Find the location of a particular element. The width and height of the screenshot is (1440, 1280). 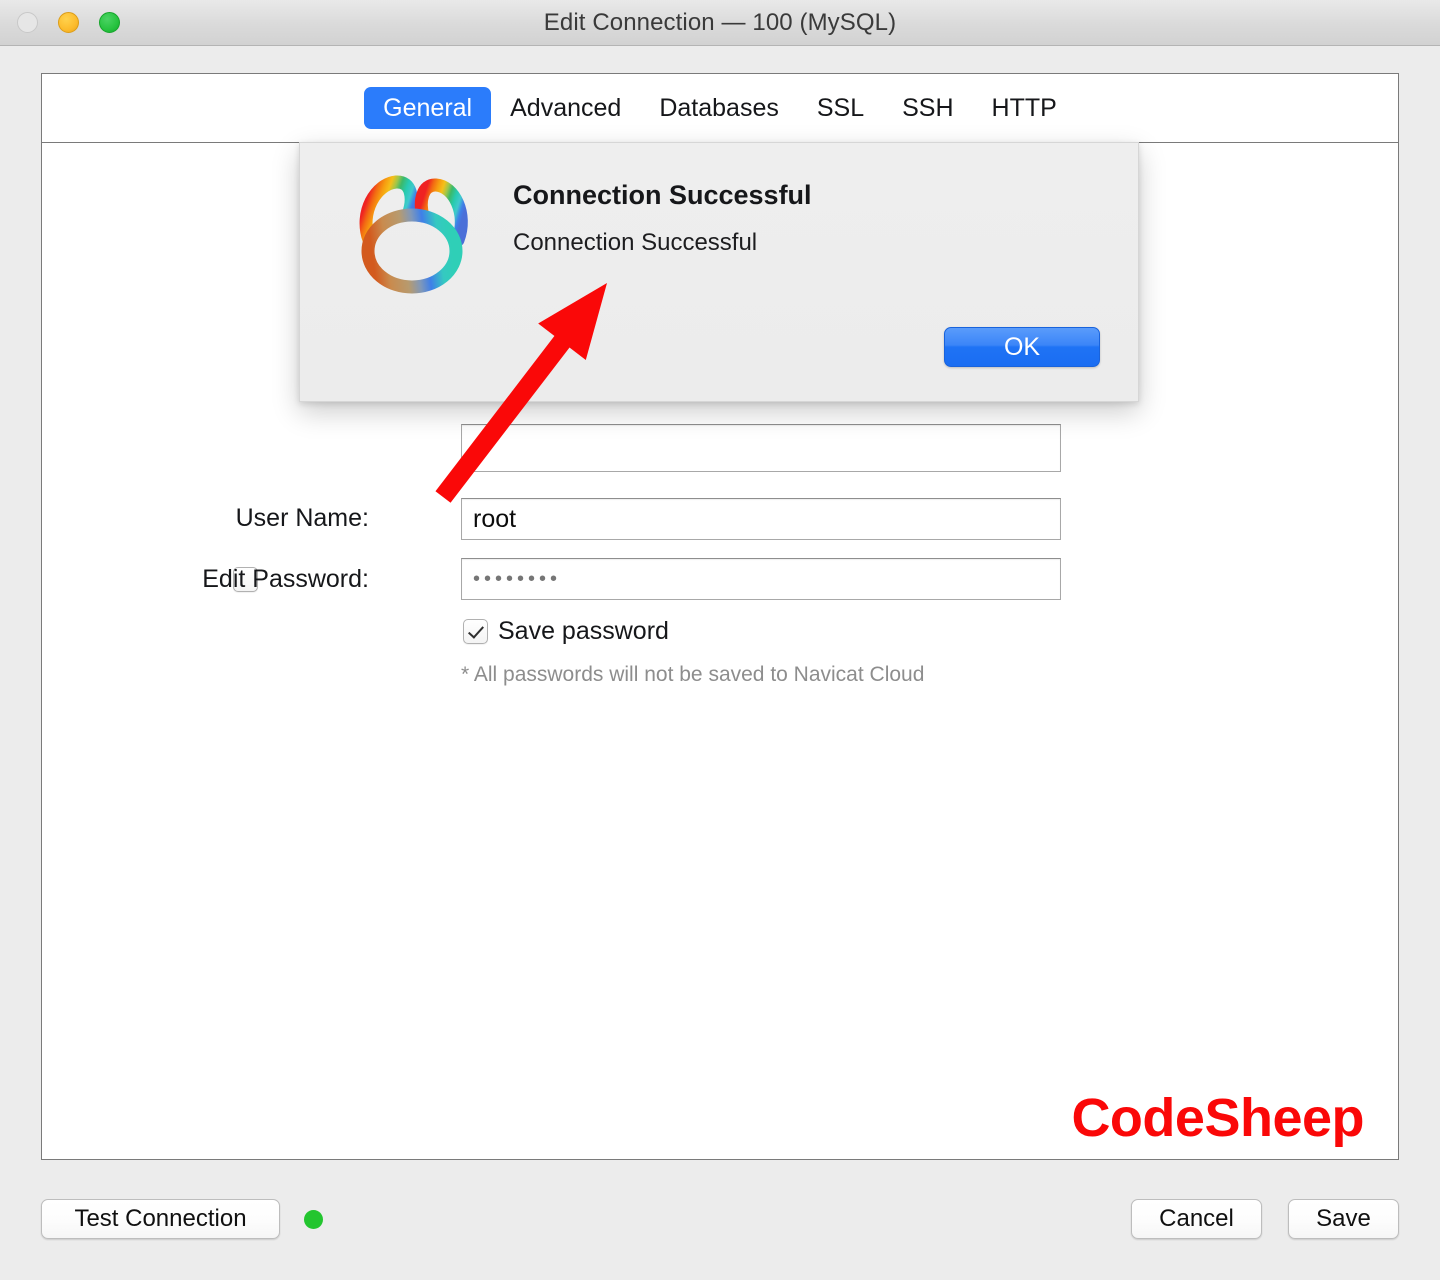

user-name-input: root is located at coordinates (761, 519).